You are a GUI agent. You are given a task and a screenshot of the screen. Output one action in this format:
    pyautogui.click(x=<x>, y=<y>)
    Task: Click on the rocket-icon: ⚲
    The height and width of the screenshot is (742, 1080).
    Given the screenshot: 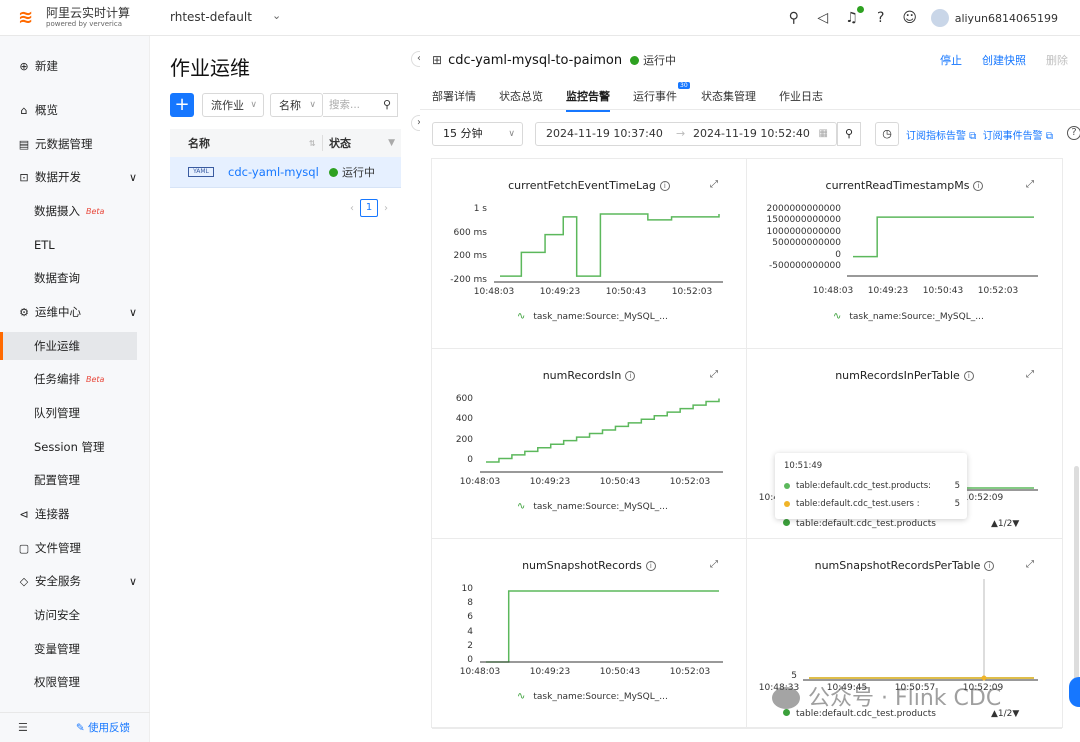 What is the action you would take?
    pyautogui.click(x=794, y=18)
    